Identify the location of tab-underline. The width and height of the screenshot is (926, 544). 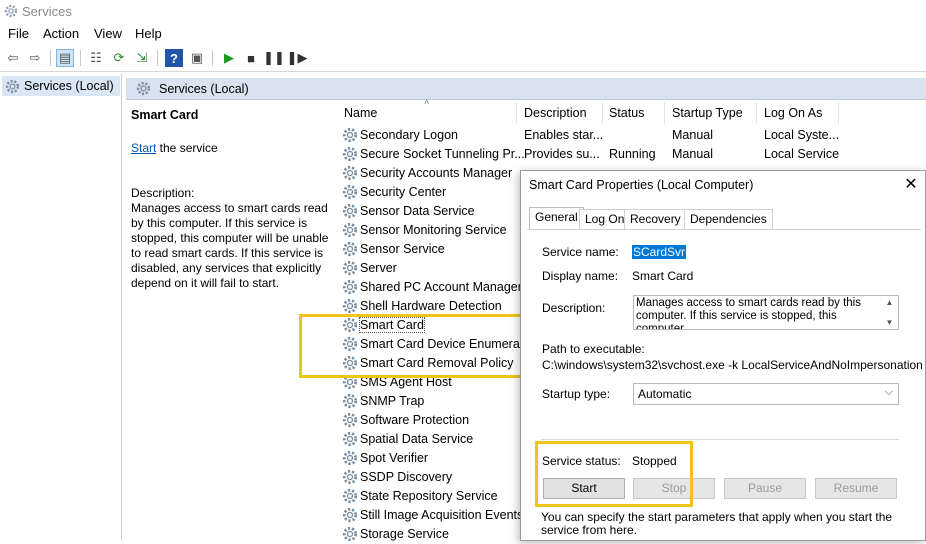
(724, 229).